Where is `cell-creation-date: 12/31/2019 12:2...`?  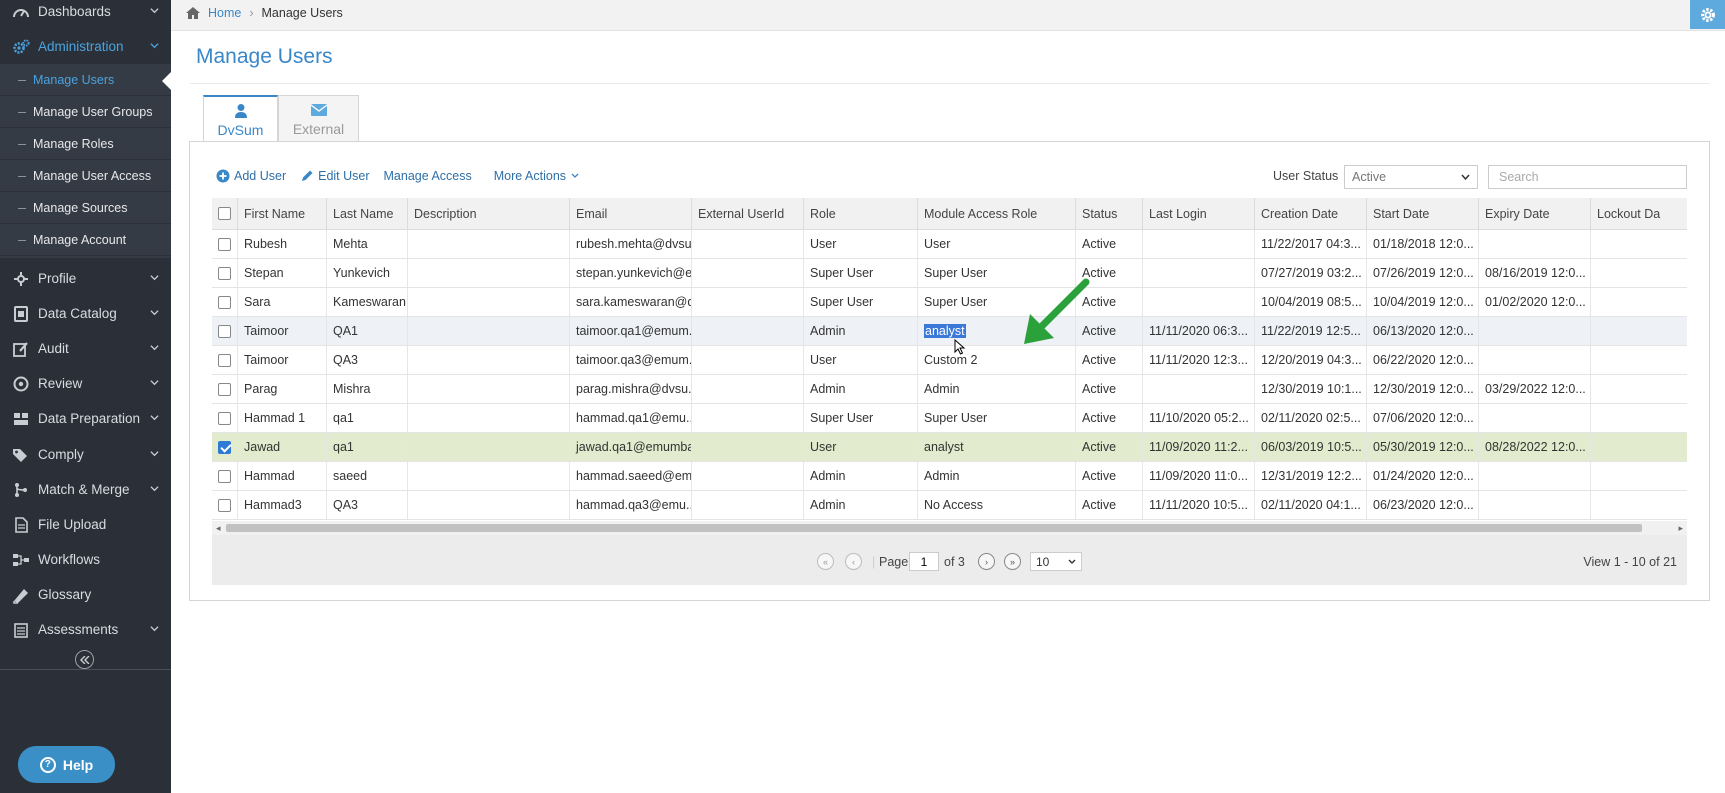
cell-creation-date: 12/31/2019 12:2... is located at coordinates (1311, 476).